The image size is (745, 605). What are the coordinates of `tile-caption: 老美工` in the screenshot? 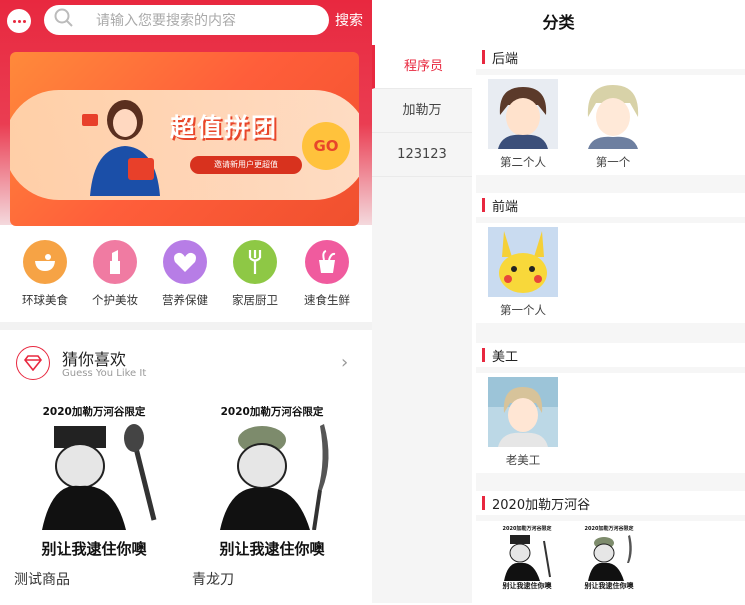 It's located at (523, 460).